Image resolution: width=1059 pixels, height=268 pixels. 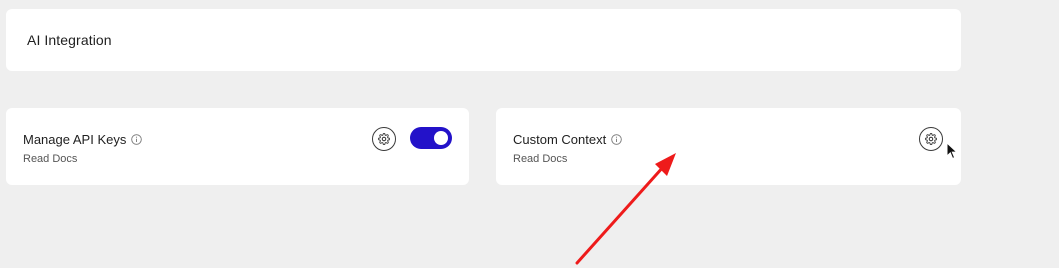 I want to click on custom-context-label: Custom Context, so click(x=560, y=139).